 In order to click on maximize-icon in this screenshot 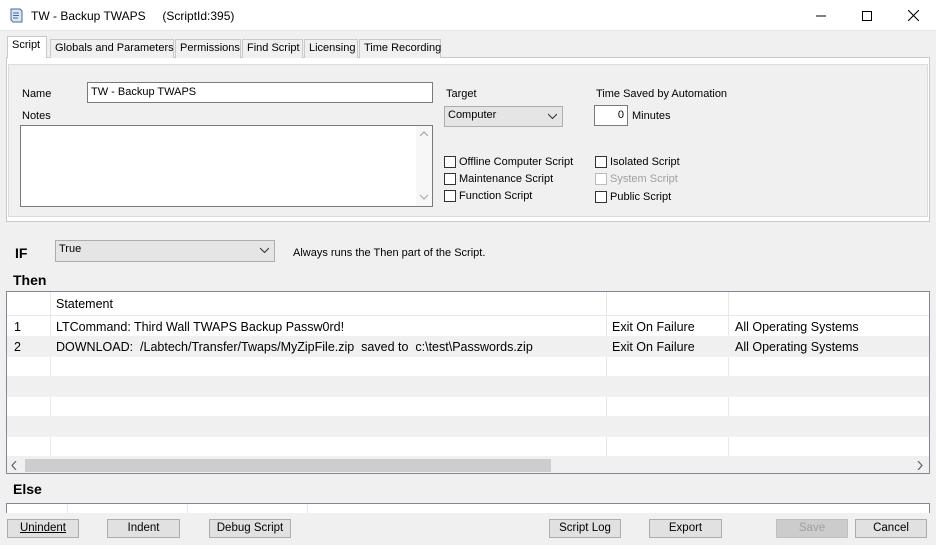, I will do `click(867, 15)`.